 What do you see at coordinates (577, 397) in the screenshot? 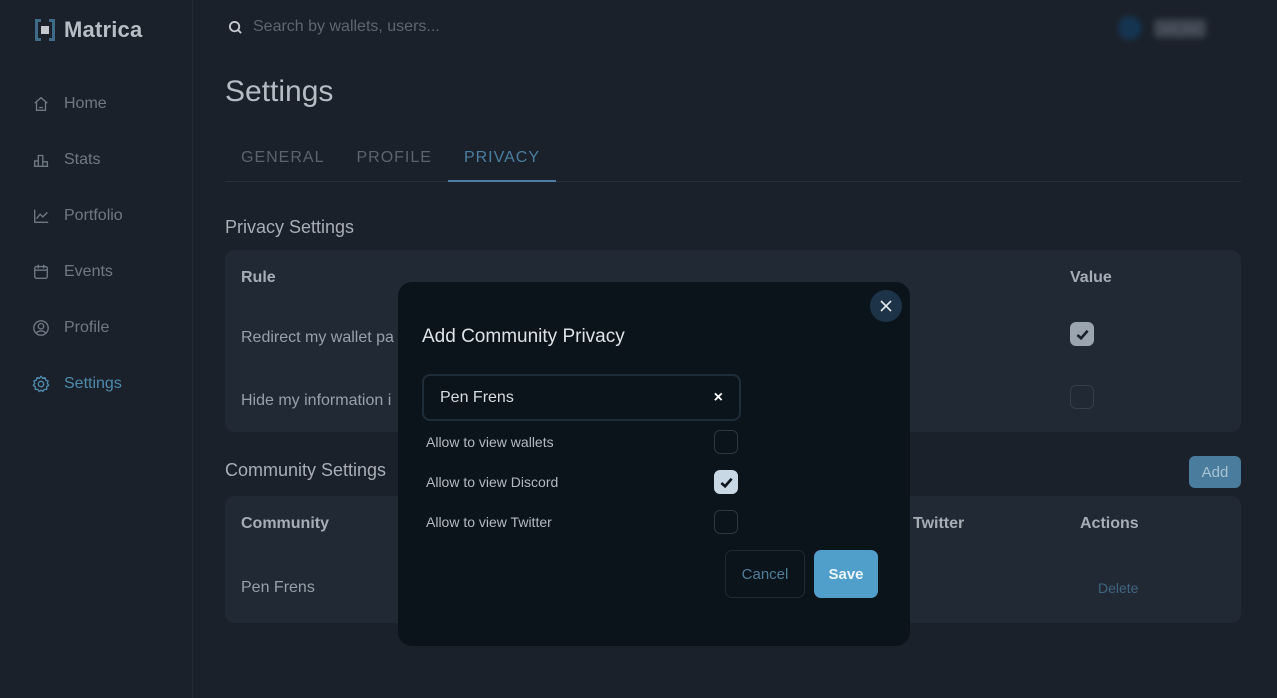
I see `community-input` at bounding box center [577, 397].